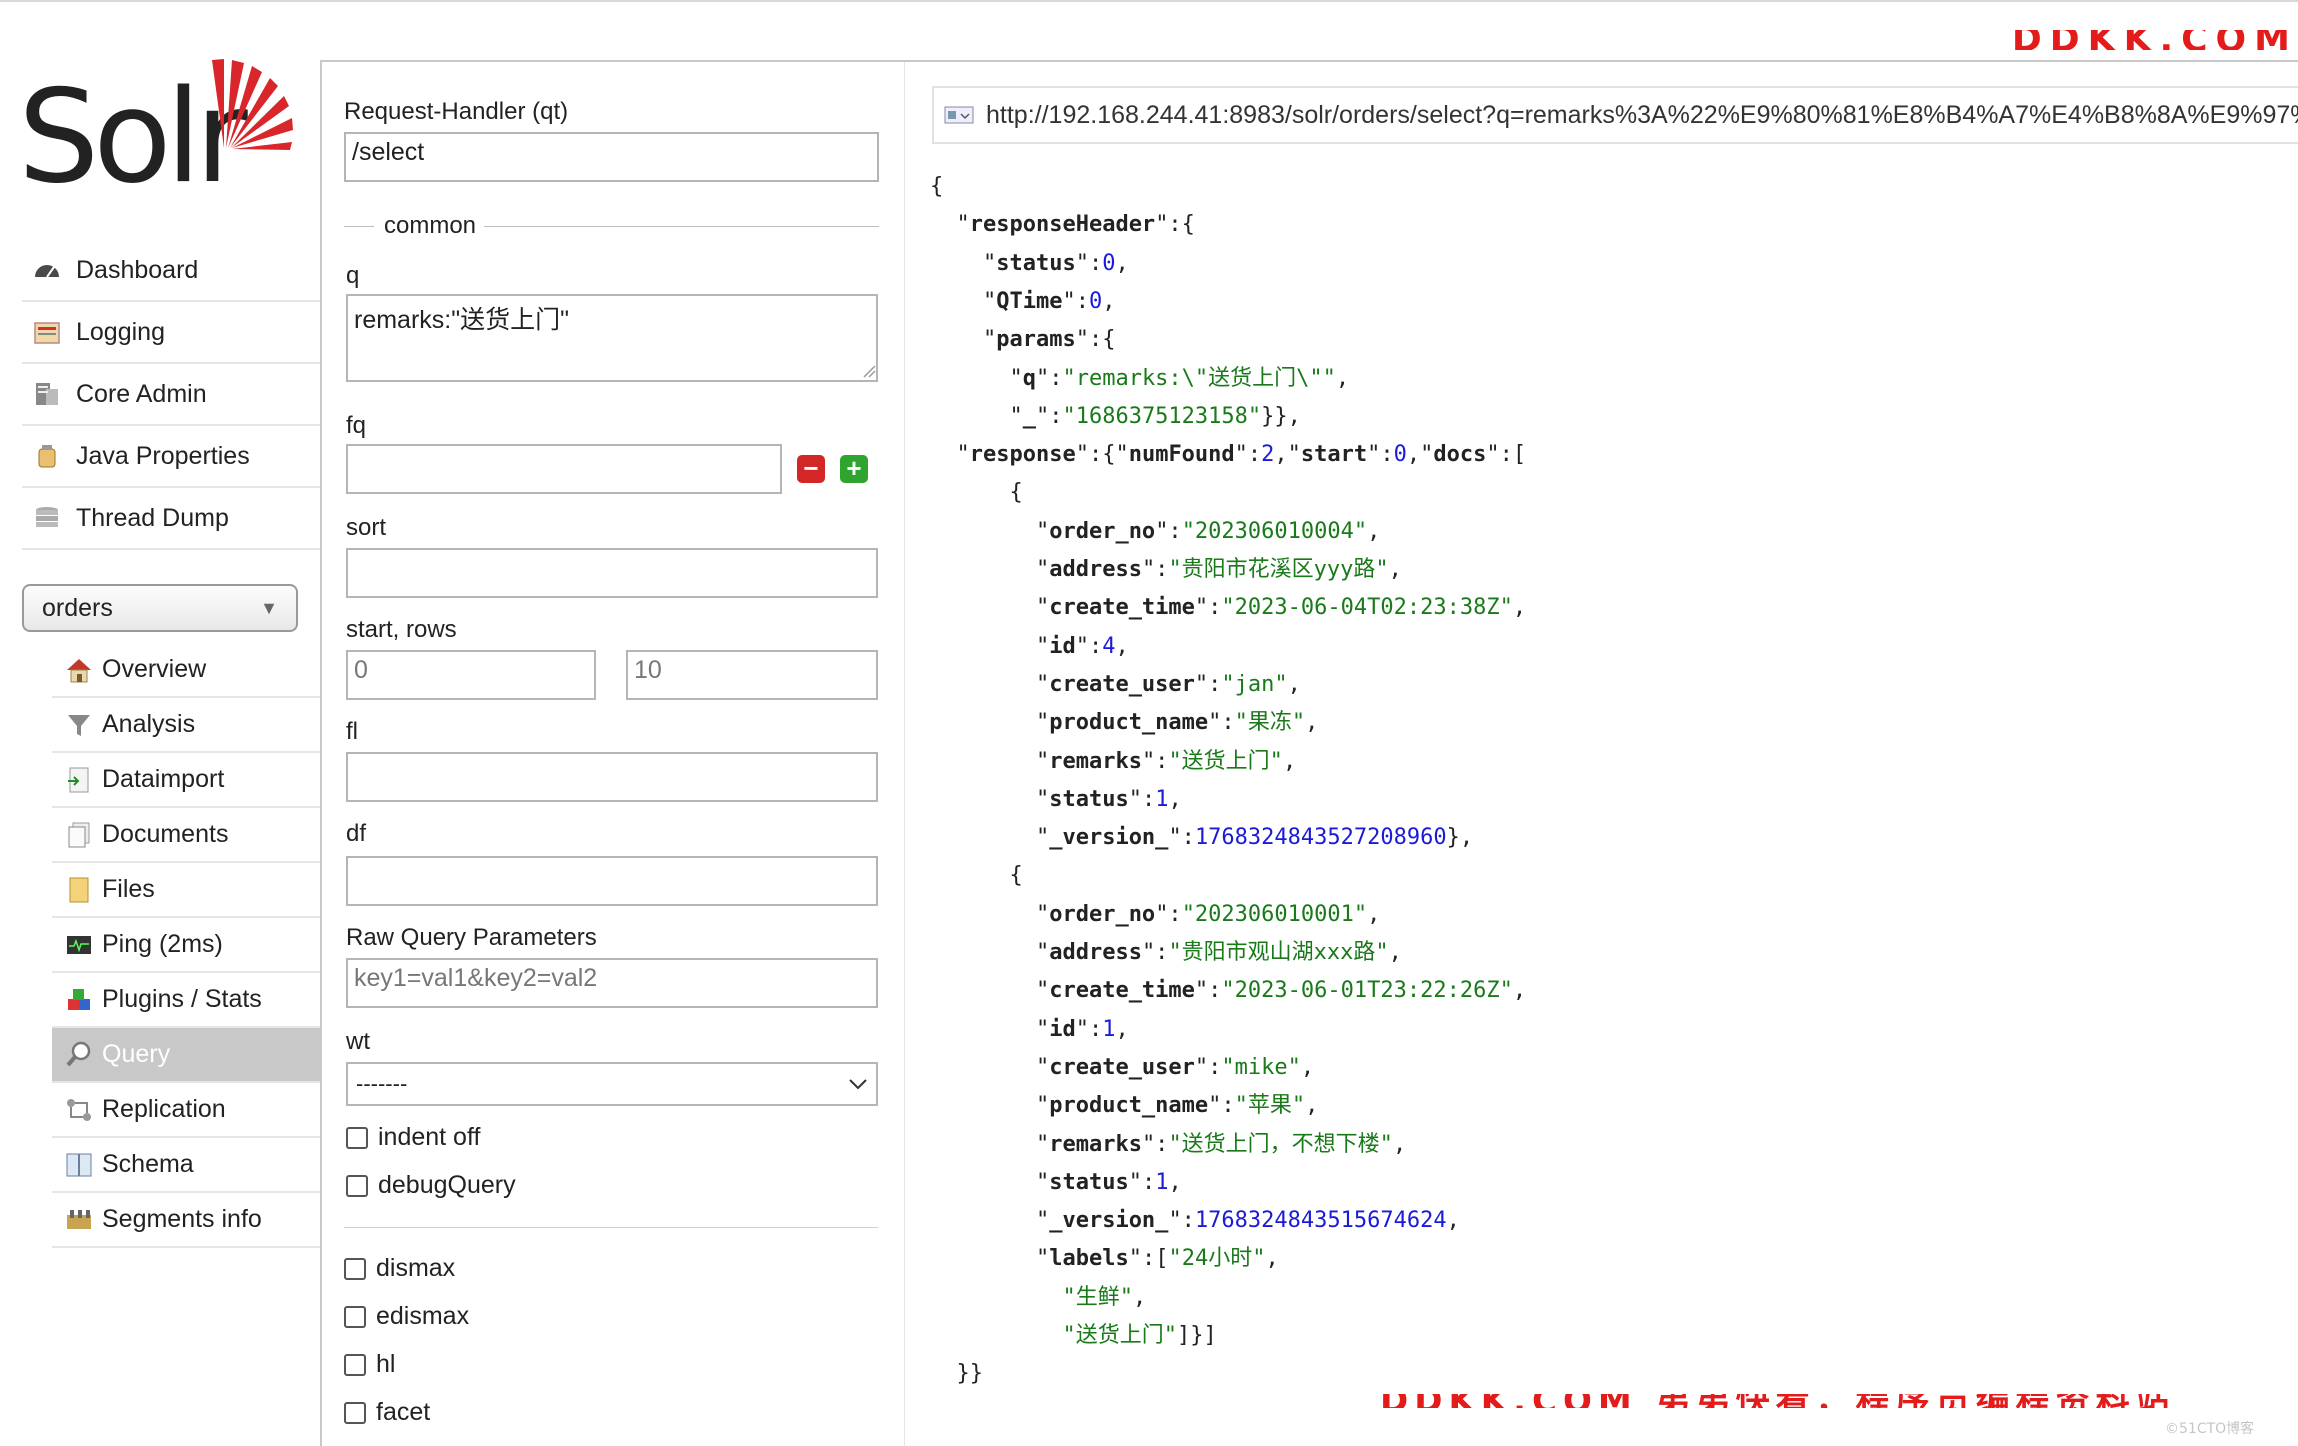  Describe the element at coordinates (1506, 455) in the screenshot. I see `json-punct: ":[` at that location.